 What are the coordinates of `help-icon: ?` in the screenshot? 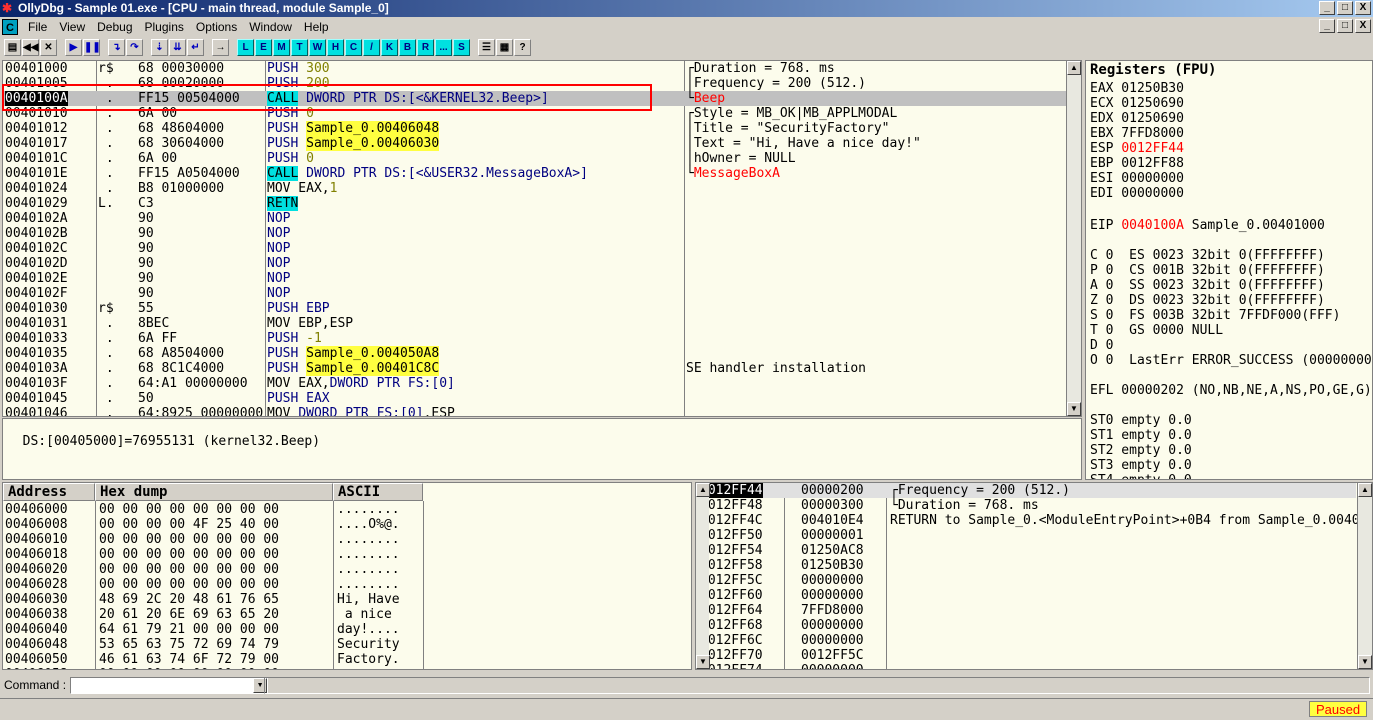 It's located at (522, 47).